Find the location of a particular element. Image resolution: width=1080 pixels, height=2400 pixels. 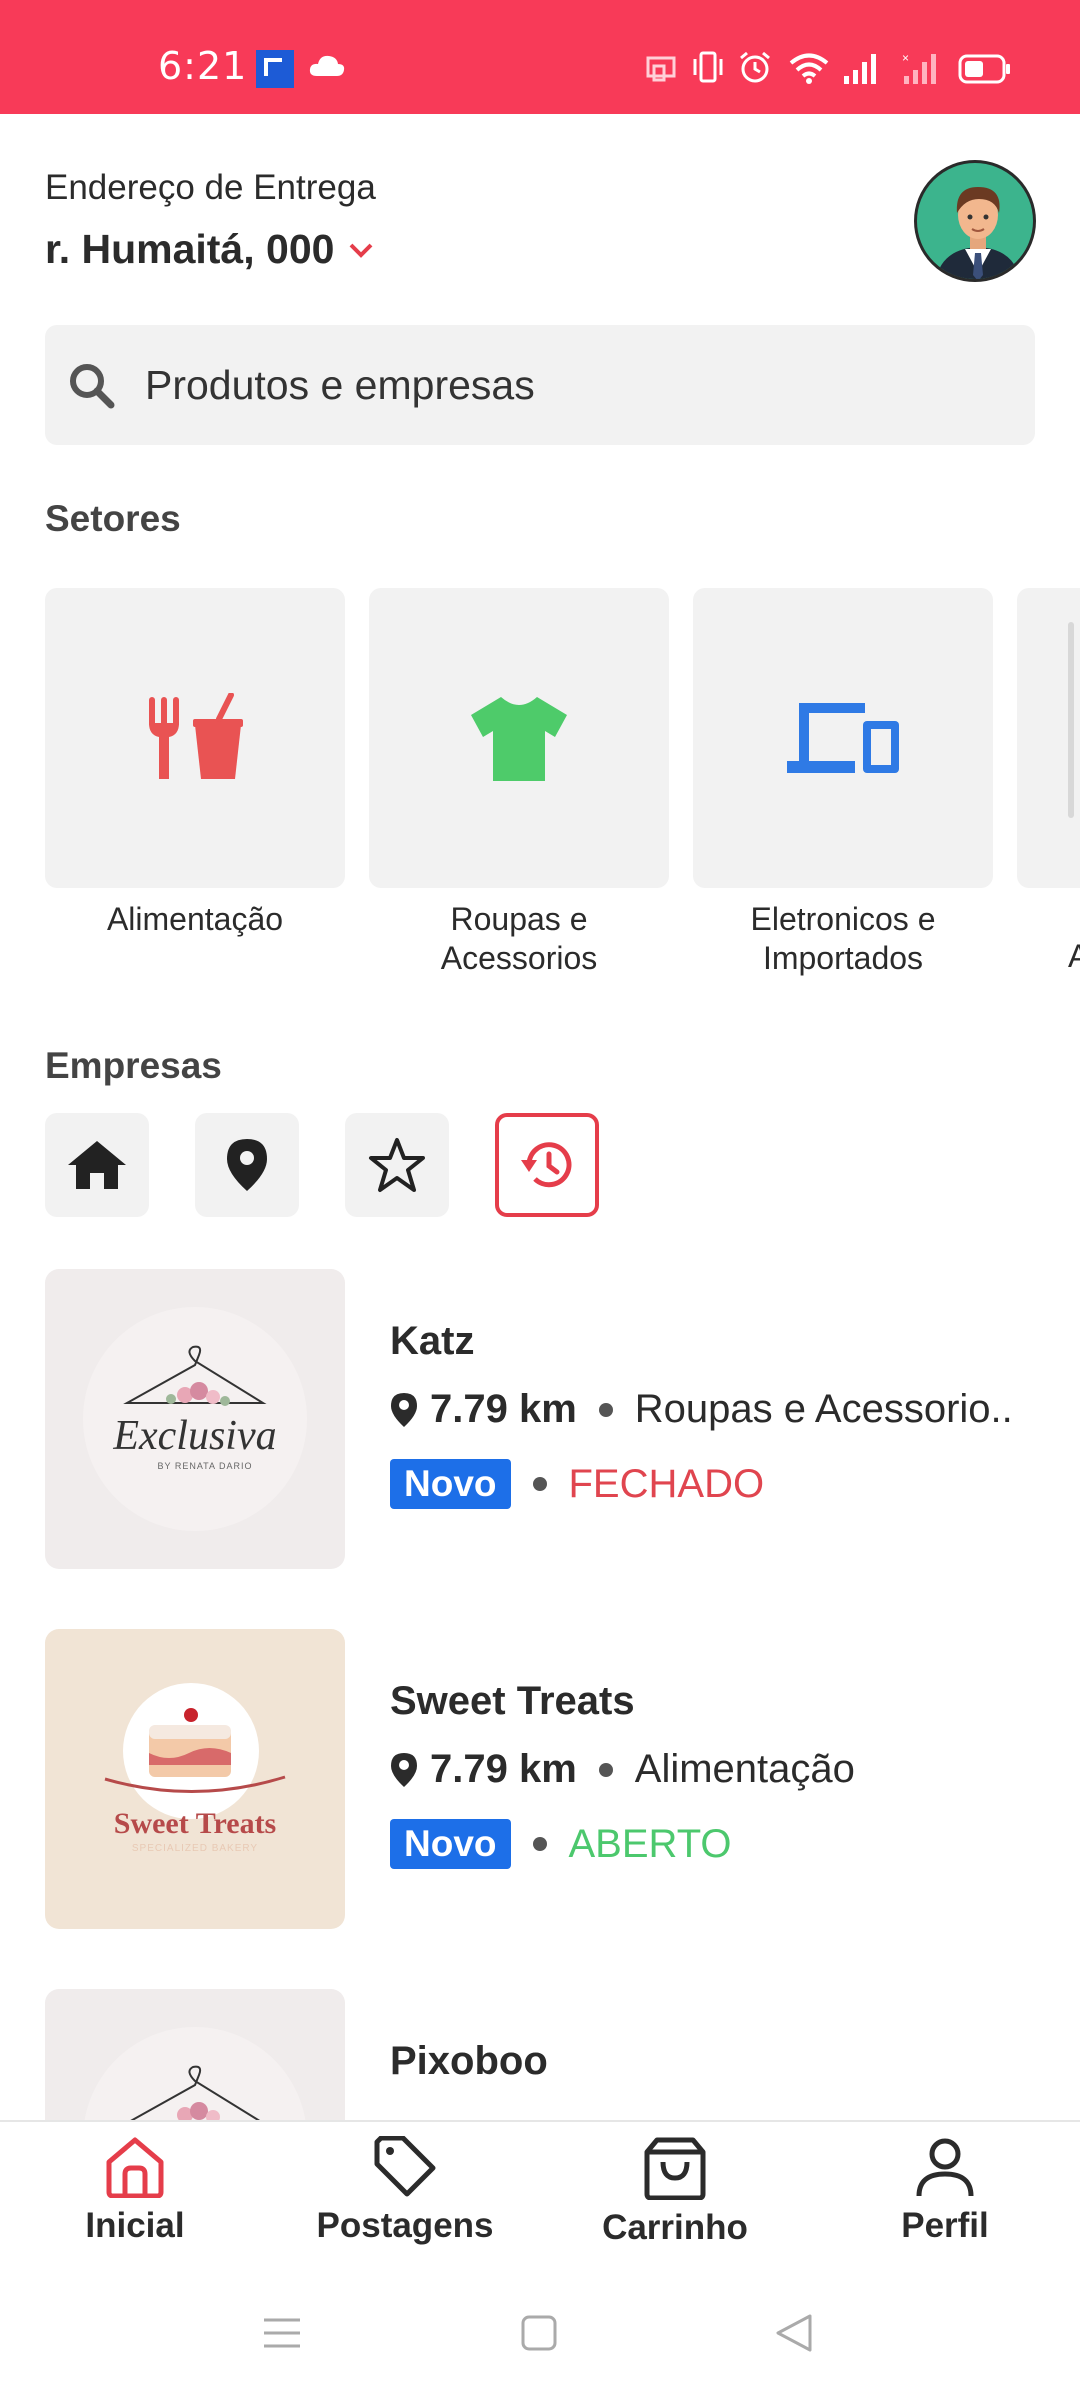

signal-no-service-icon: × is located at coordinates (919, 68).